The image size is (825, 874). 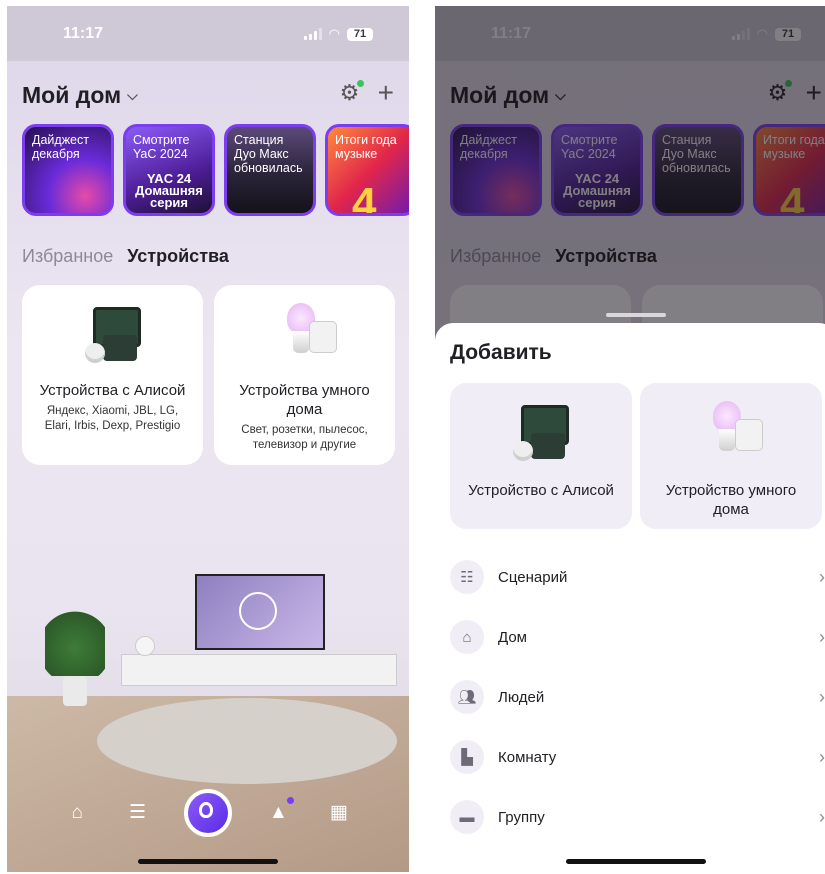 I want to click on list-item-group: ▬ Группу ›, so click(x=637, y=817).